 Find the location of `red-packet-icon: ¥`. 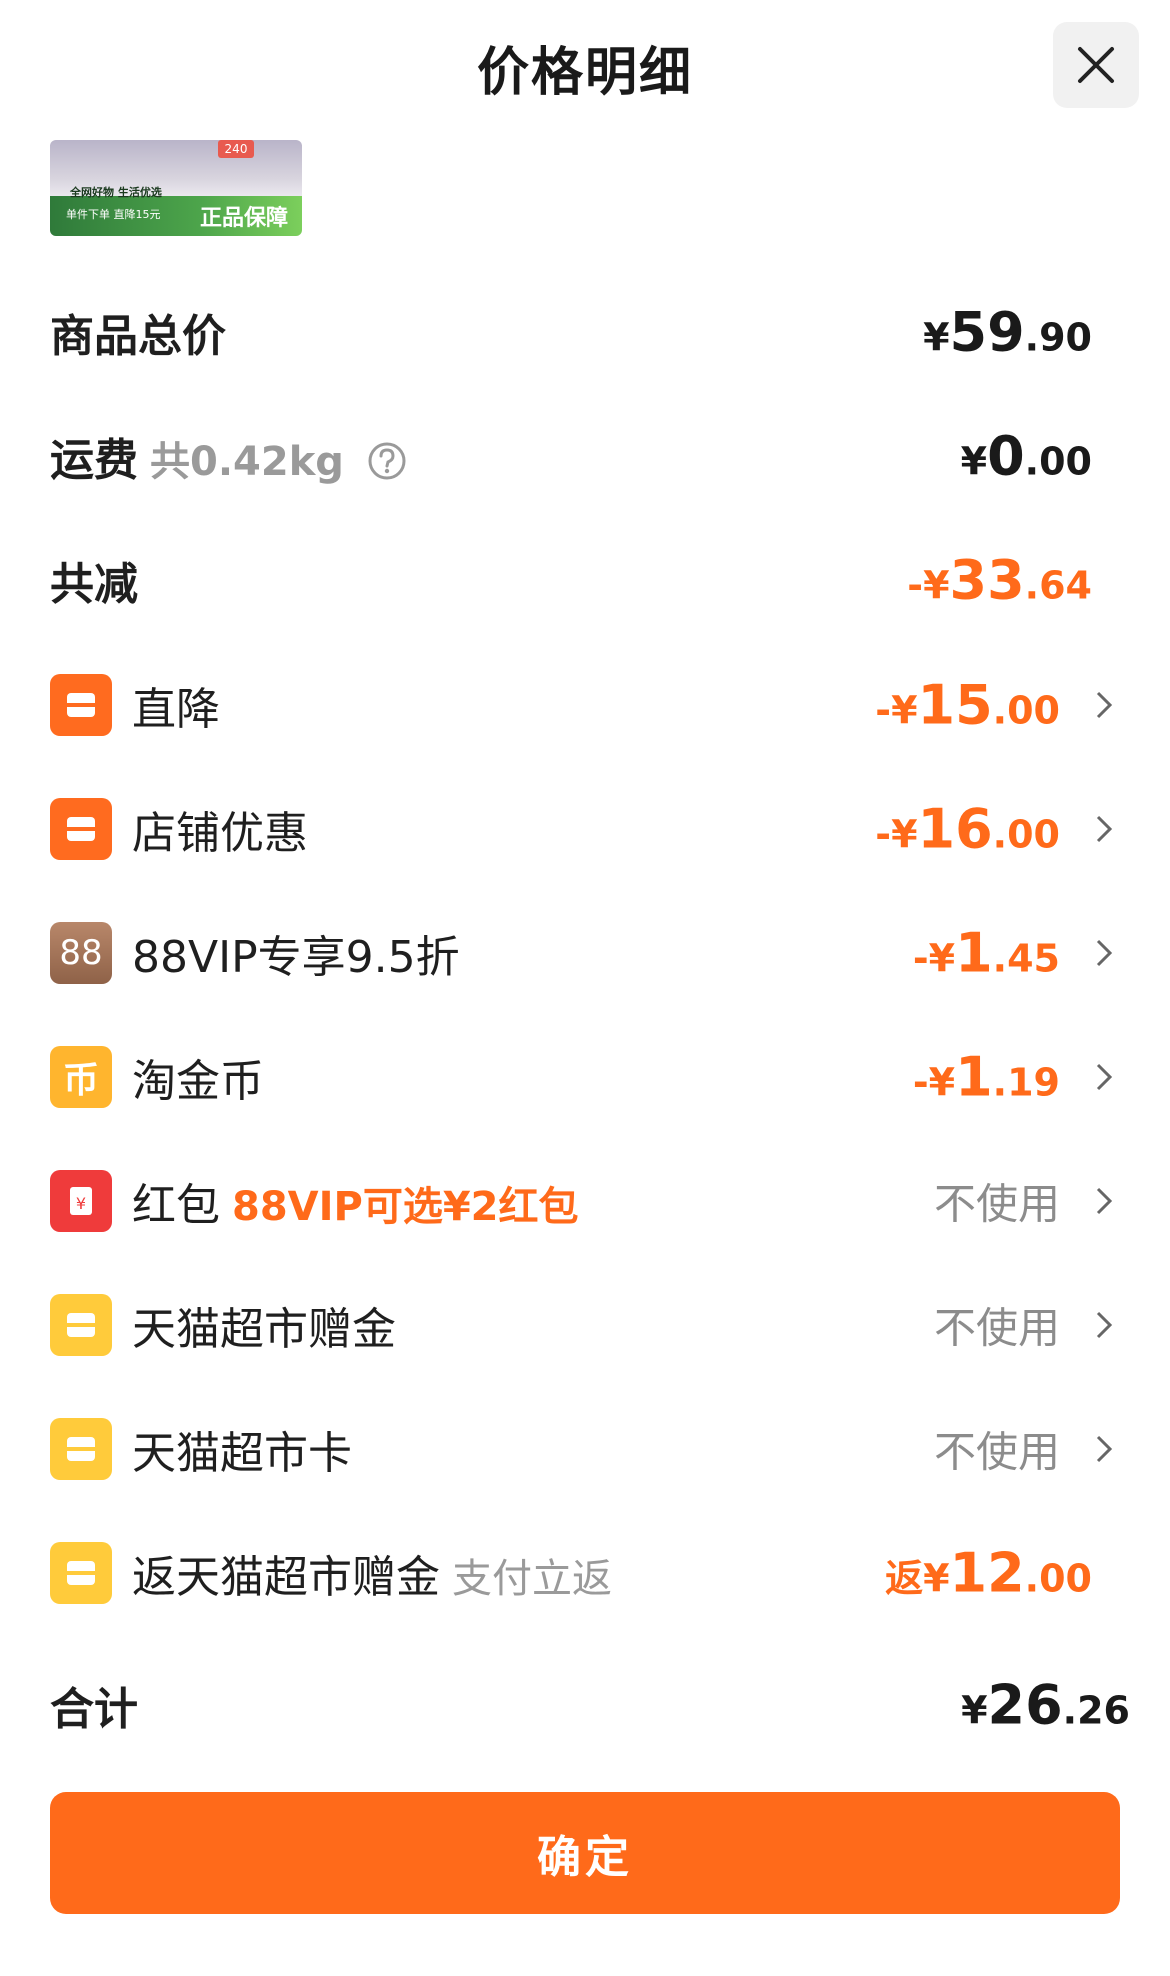

red-packet-icon: ¥ is located at coordinates (81, 1201).